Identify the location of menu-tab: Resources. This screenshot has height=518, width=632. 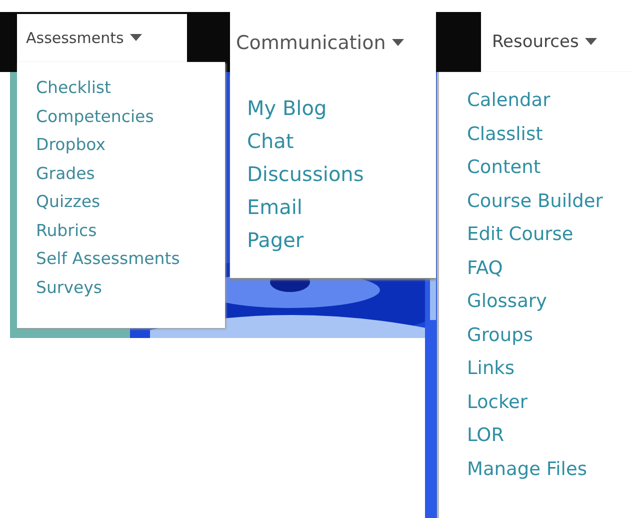
(556, 42).